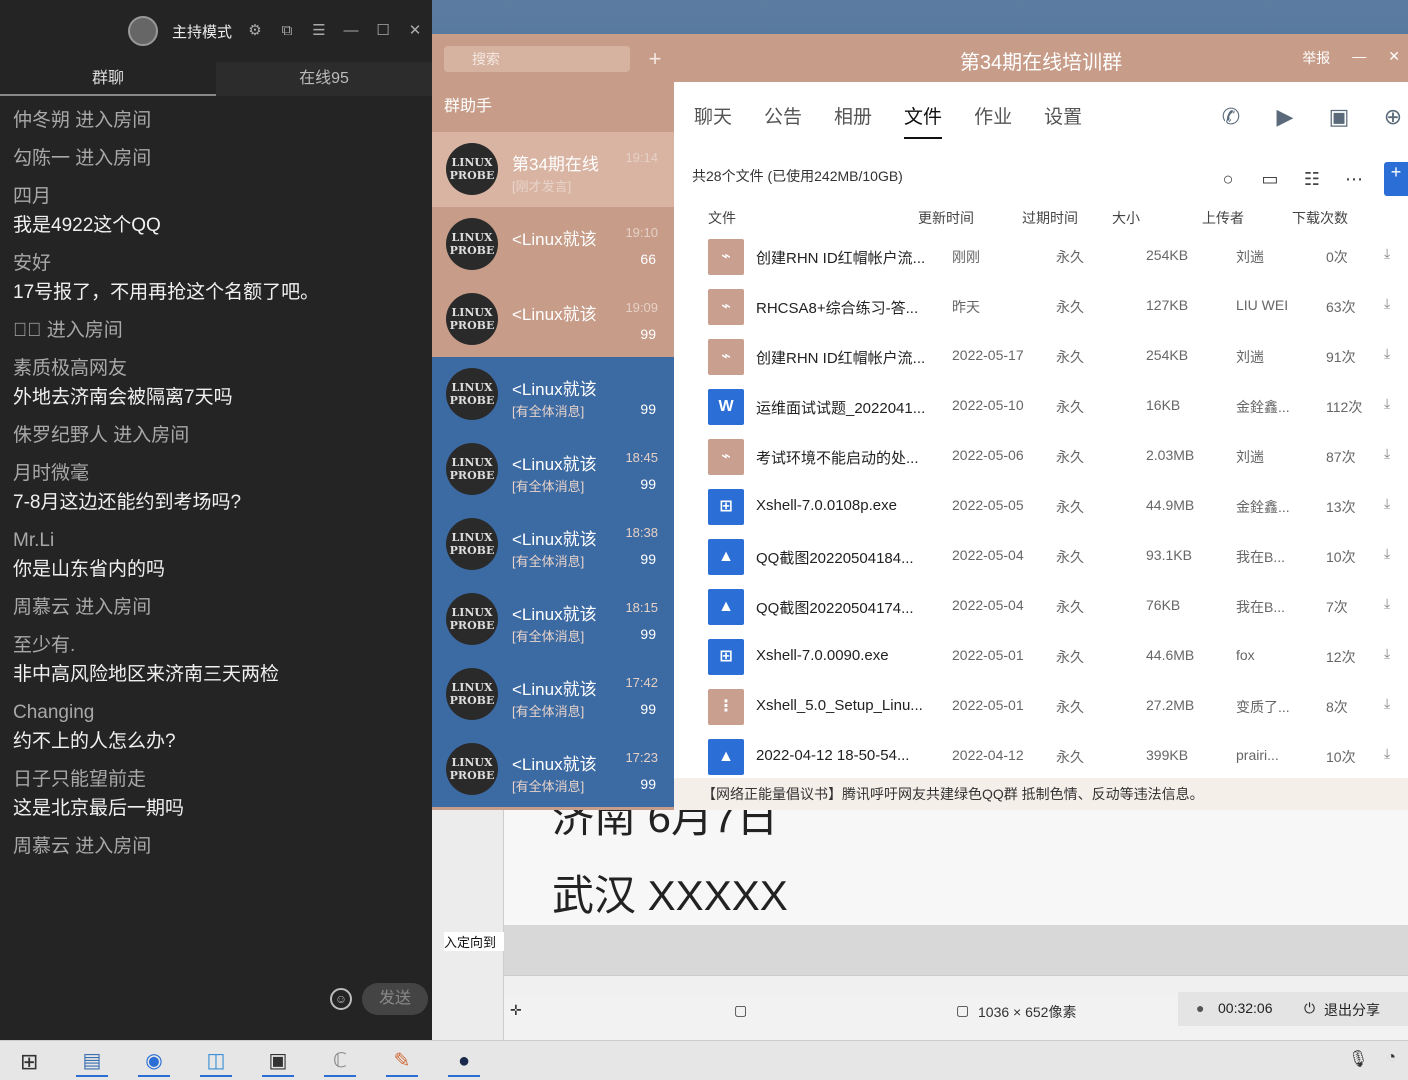  What do you see at coordinates (142, 31) in the screenshot?
I see `host-avatar` at bounding box center [142, 31].